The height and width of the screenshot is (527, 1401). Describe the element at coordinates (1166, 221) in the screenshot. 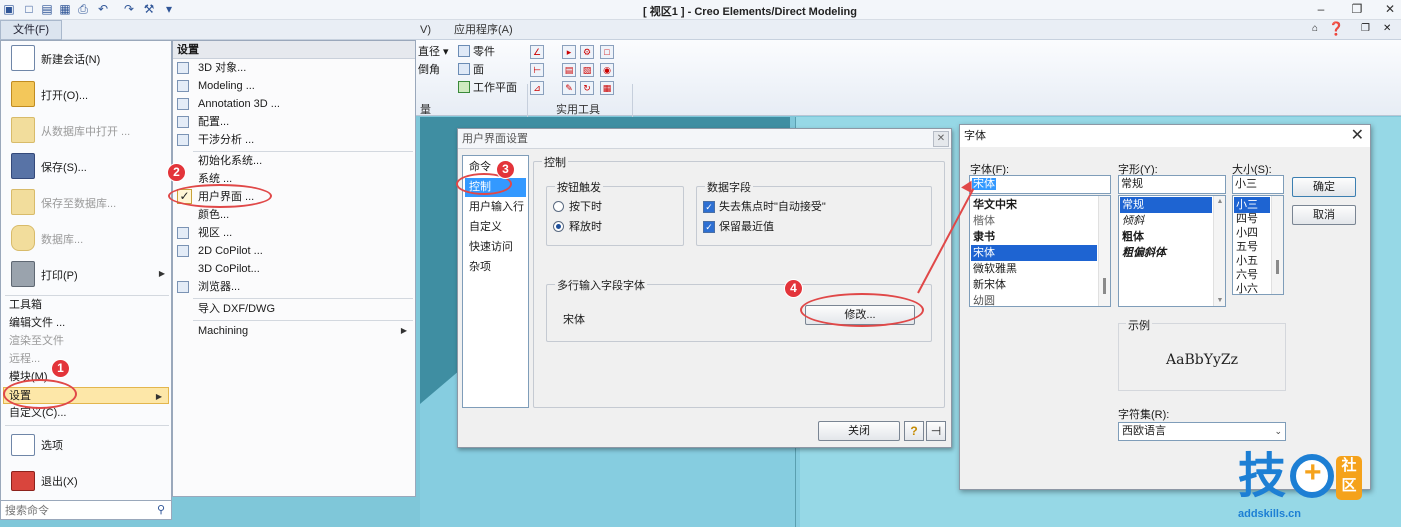

I see `list-item: 倾斜` at that location.